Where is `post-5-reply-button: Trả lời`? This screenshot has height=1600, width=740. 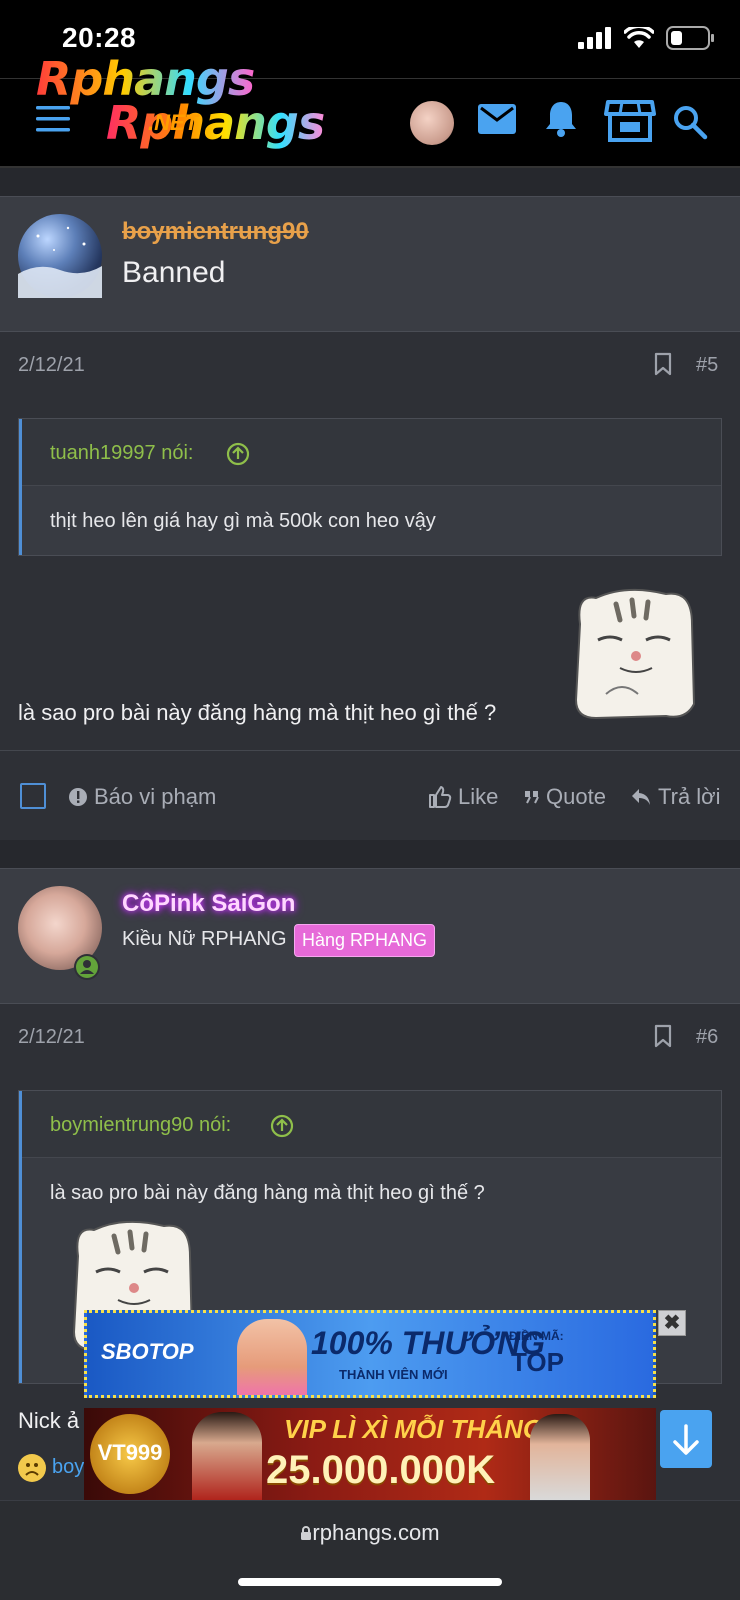 post-5-reply-button: Trả lời is located at coordinates (675, 797).